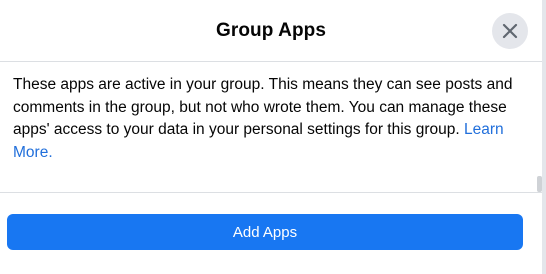  What do you see at coordinates (271, 192) in the screenshot?
I see `footer-divider` at bounding box center [271, 192].